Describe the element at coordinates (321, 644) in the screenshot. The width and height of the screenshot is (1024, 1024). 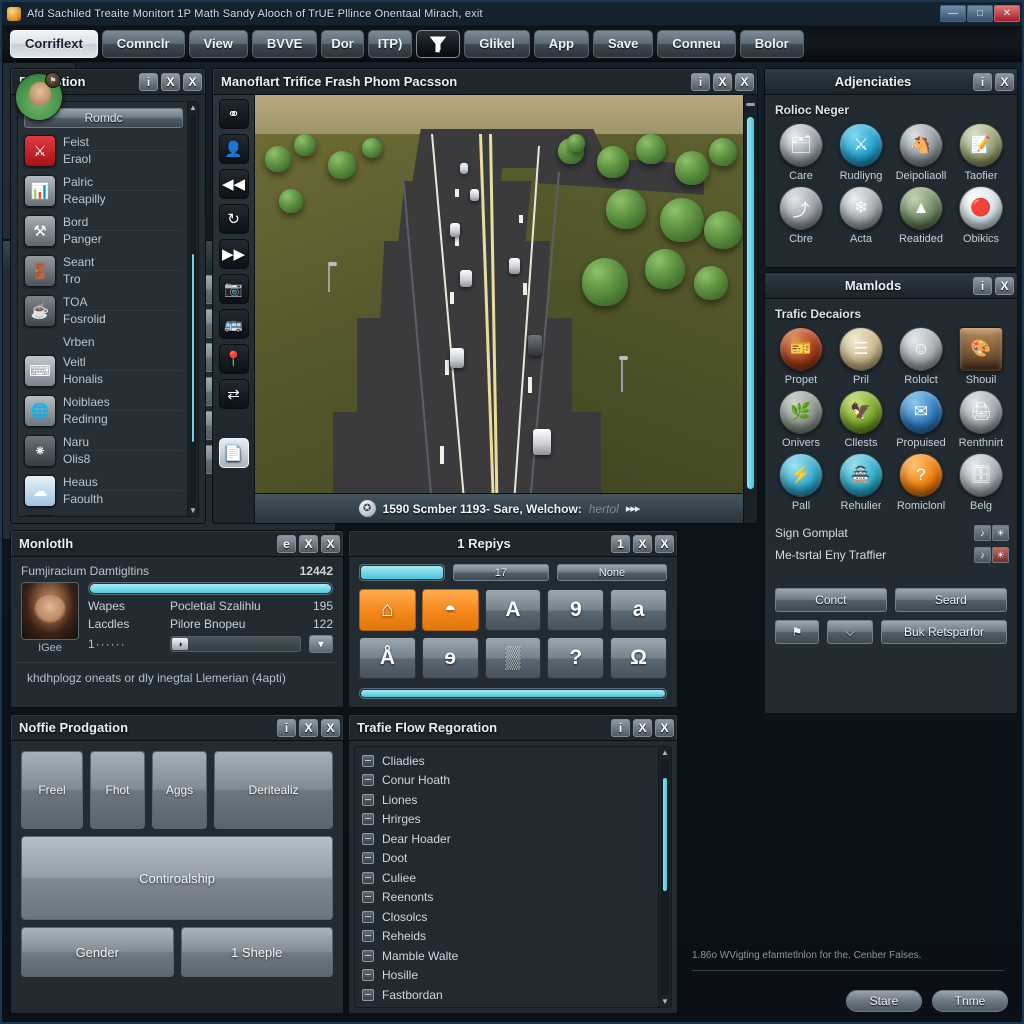
I see `chevron-down-icon: ▼` at that location.